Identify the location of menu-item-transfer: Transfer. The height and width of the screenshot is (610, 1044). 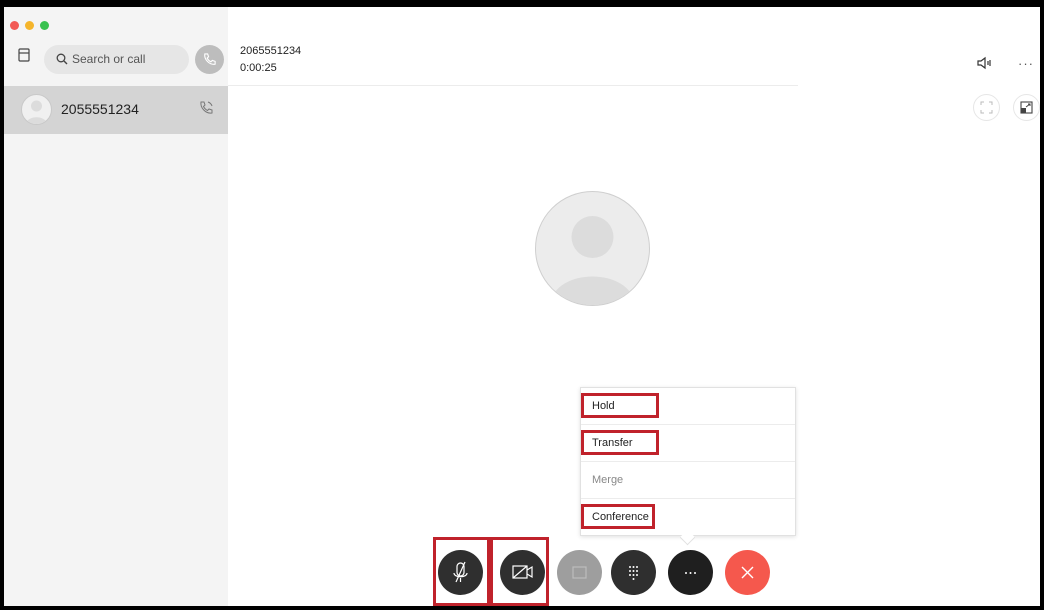
(688, 443).